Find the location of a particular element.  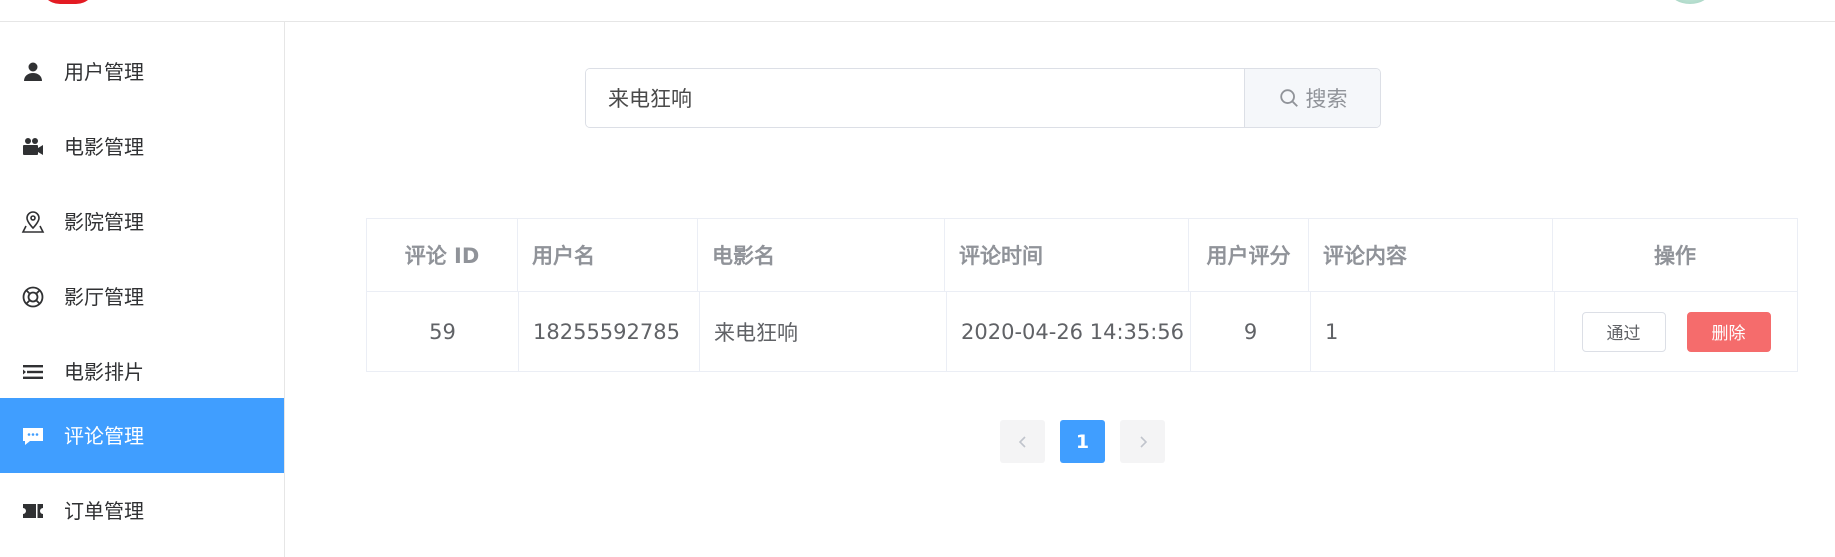

location-pin-icon is located at coordinates (33, 222).